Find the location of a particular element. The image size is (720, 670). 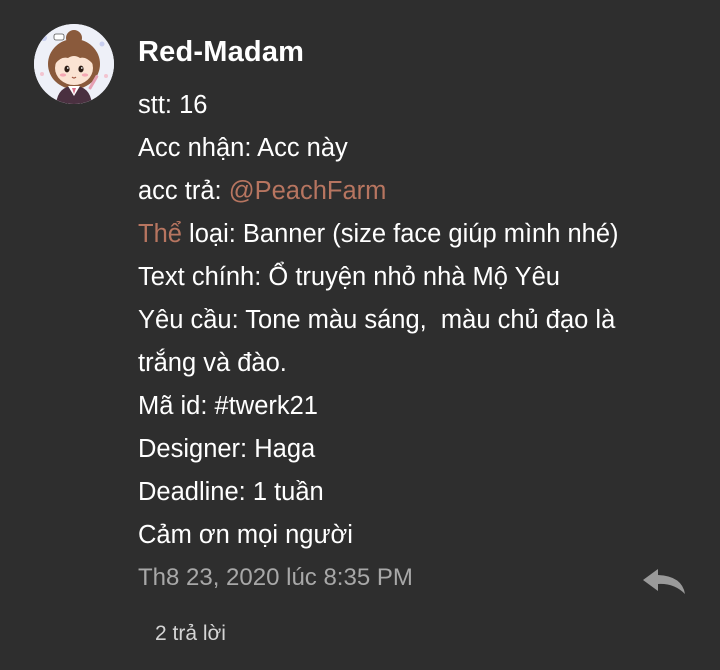

mention-the: Thể is located at coordinates (160, 234).